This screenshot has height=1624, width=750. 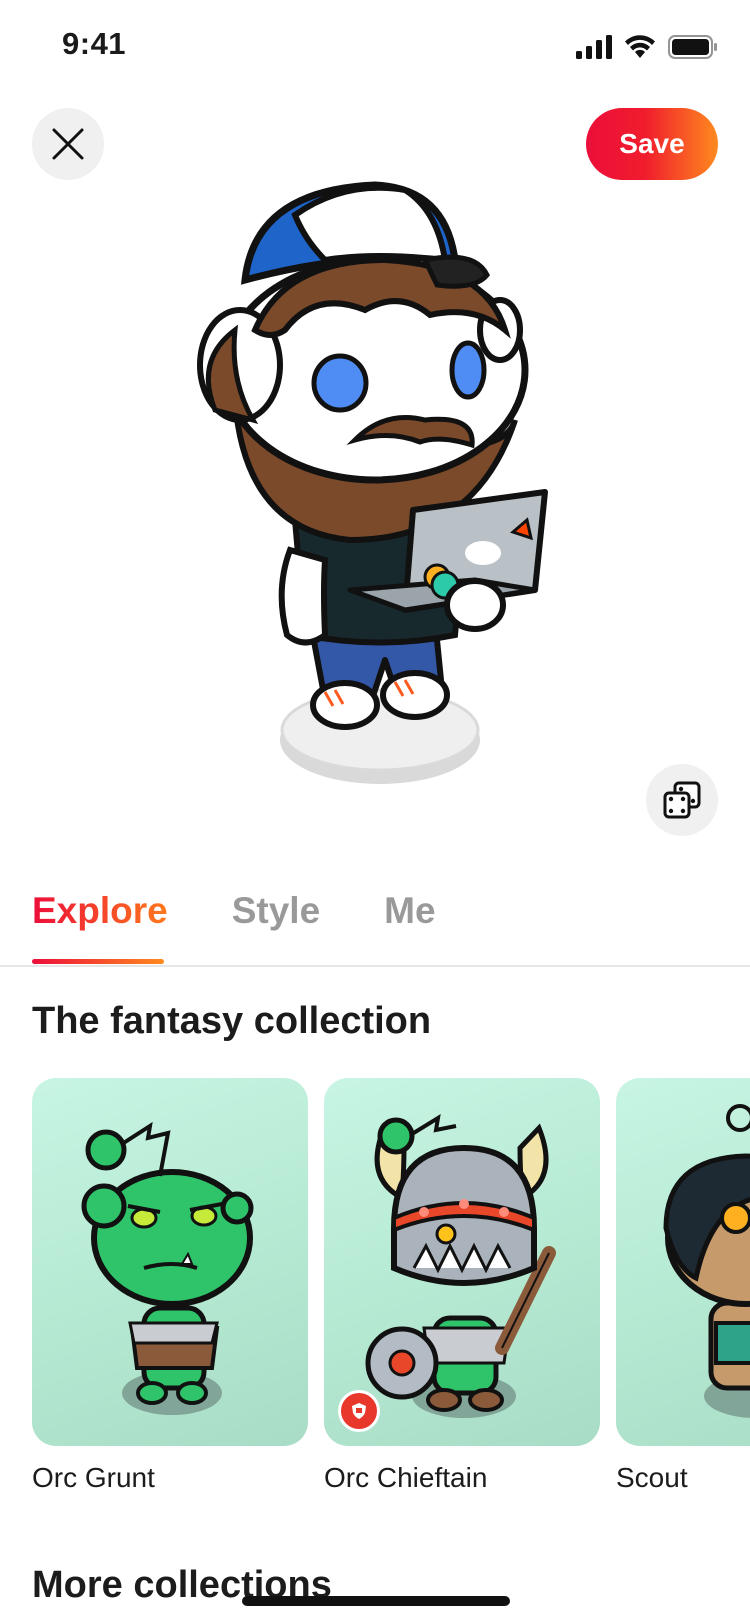 I want to click on tab-explore: Explore, so click(x=100, y=924).